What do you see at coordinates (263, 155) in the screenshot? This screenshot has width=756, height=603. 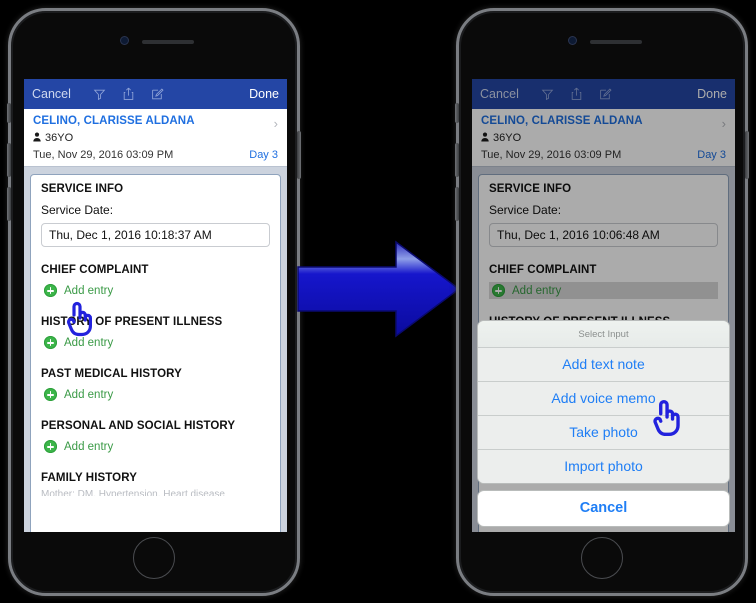 I see `day-badge-left: Day 3` at bounding box center [263, 155].